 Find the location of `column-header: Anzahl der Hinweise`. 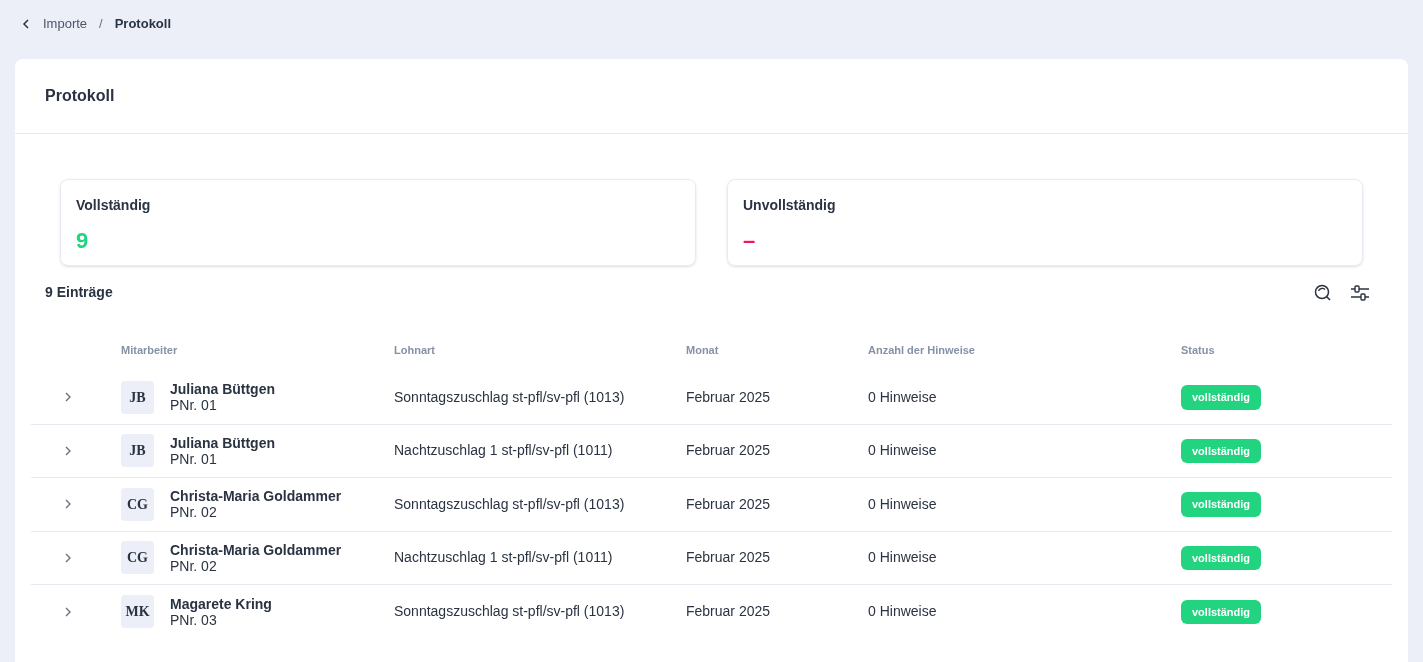

column-header: Anzahl der Hinweise is located at coordinates (921, 349).